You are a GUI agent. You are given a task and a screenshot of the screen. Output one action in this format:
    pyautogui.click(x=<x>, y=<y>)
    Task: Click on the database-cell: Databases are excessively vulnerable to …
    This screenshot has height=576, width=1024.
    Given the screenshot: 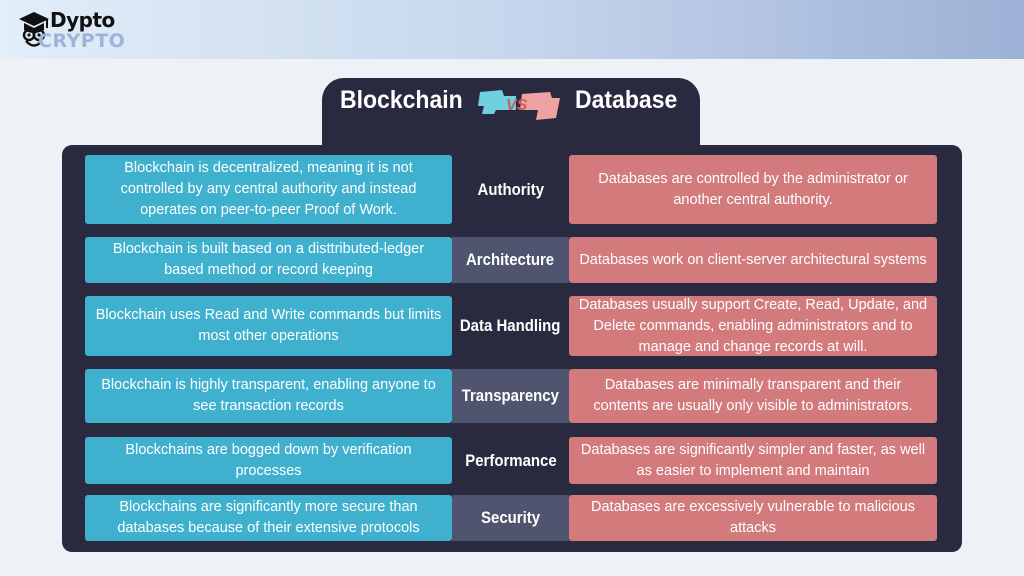 What is the action you would take?
    pyautogui.click(x=753, y=518)
    